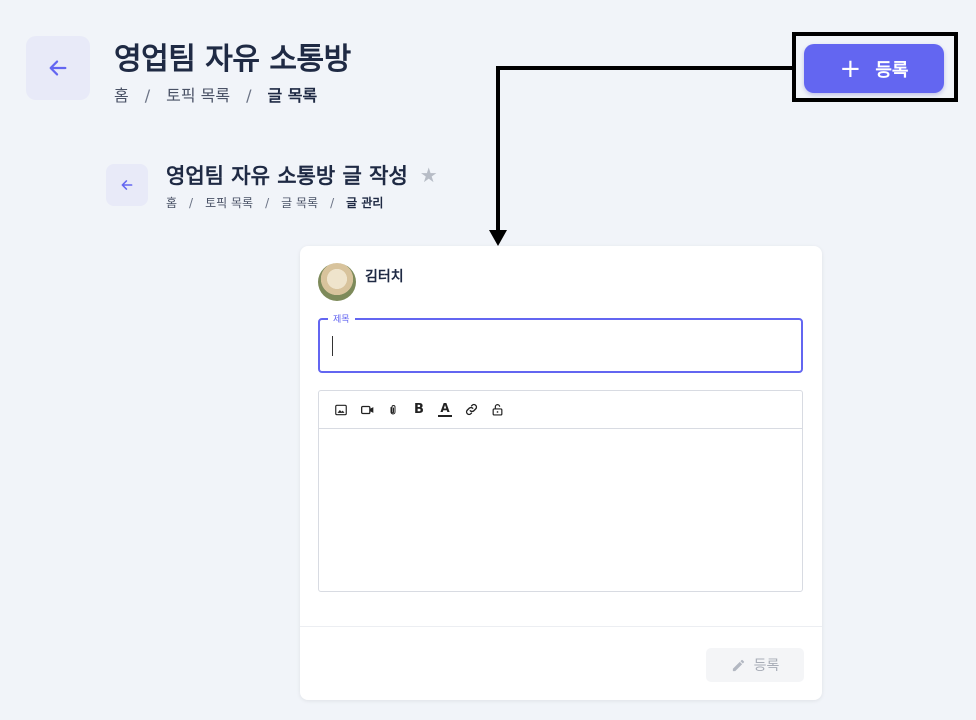 The width and height of the screenshot is (976, 720). I want to click on text-color-bar, so click(445, 416).